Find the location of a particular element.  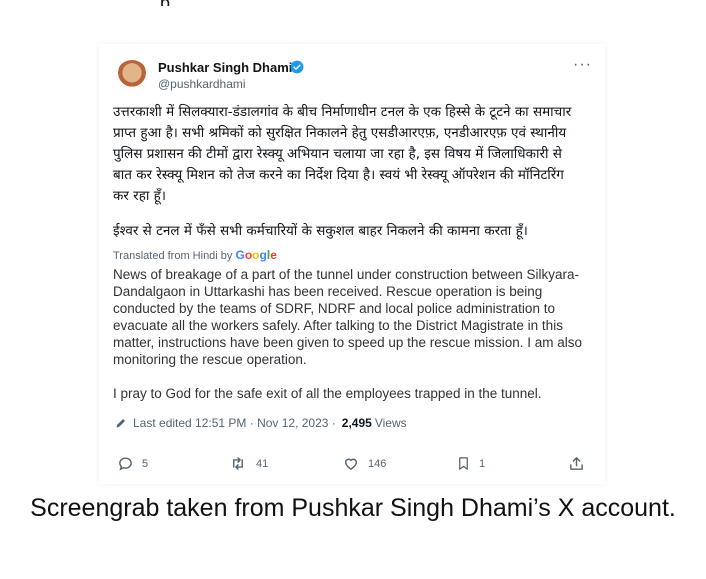

views-label: Views is located at coordinates (390, 423).